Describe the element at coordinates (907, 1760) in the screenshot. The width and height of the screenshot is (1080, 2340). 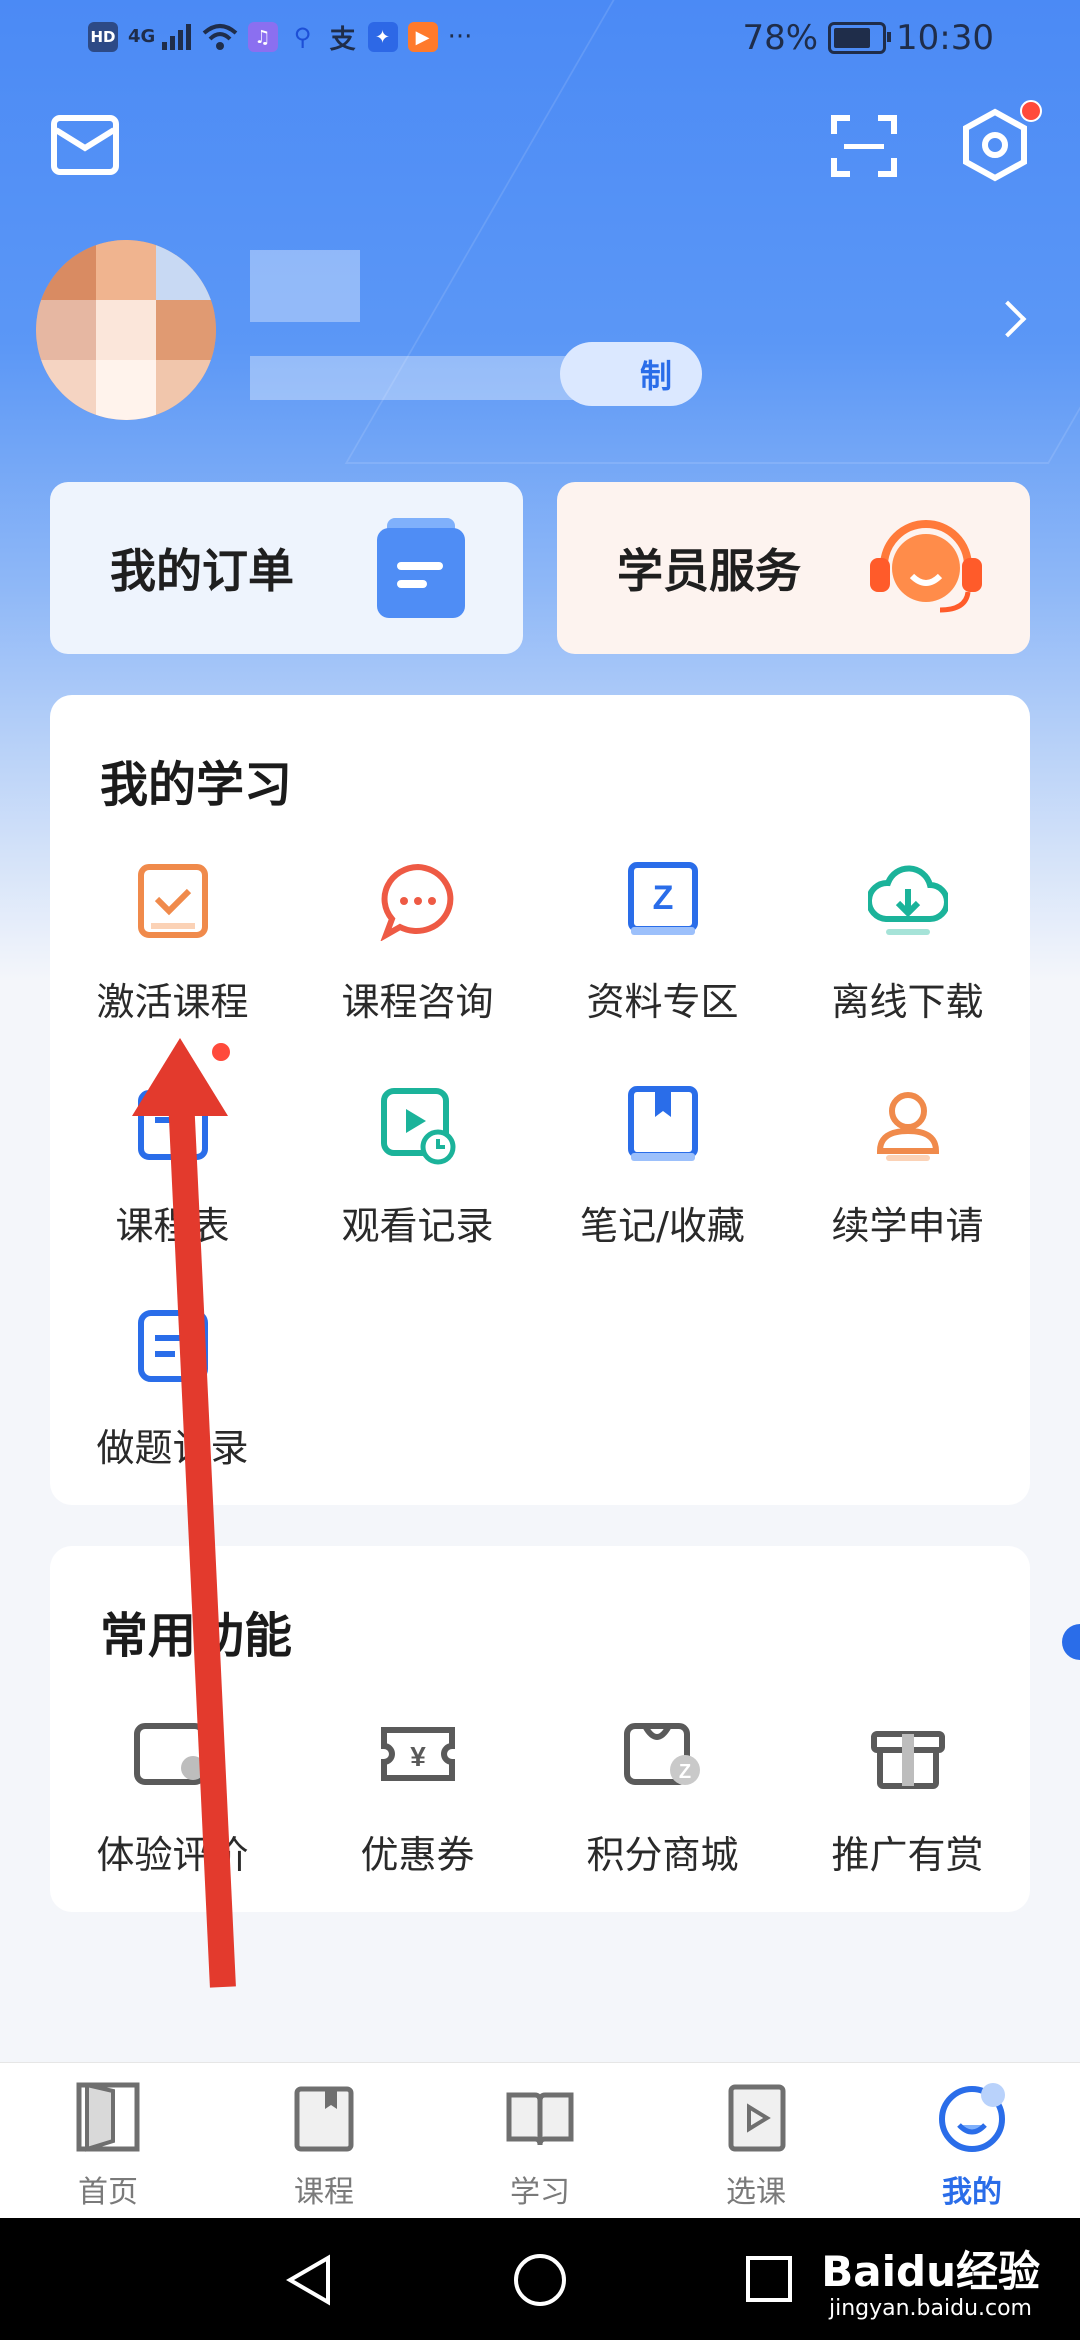
I see `gift-icon` at that location.